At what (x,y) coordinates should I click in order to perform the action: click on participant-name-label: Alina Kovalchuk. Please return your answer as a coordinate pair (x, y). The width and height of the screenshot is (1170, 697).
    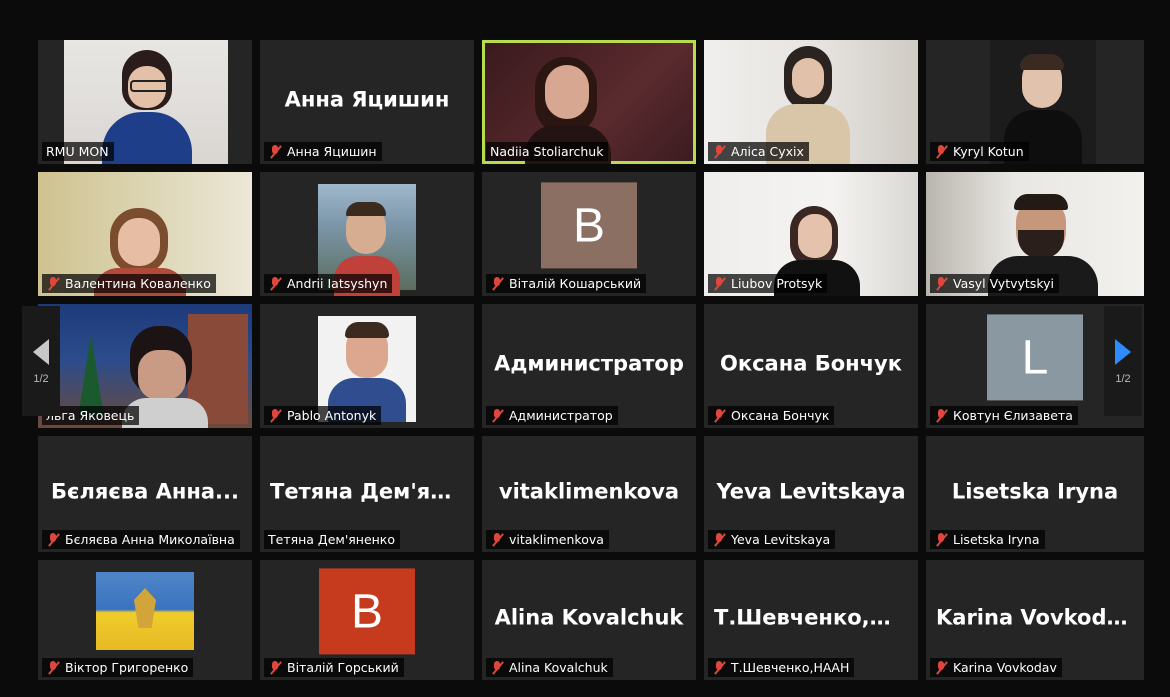
    Looking at the image, I should click on (549, 667).